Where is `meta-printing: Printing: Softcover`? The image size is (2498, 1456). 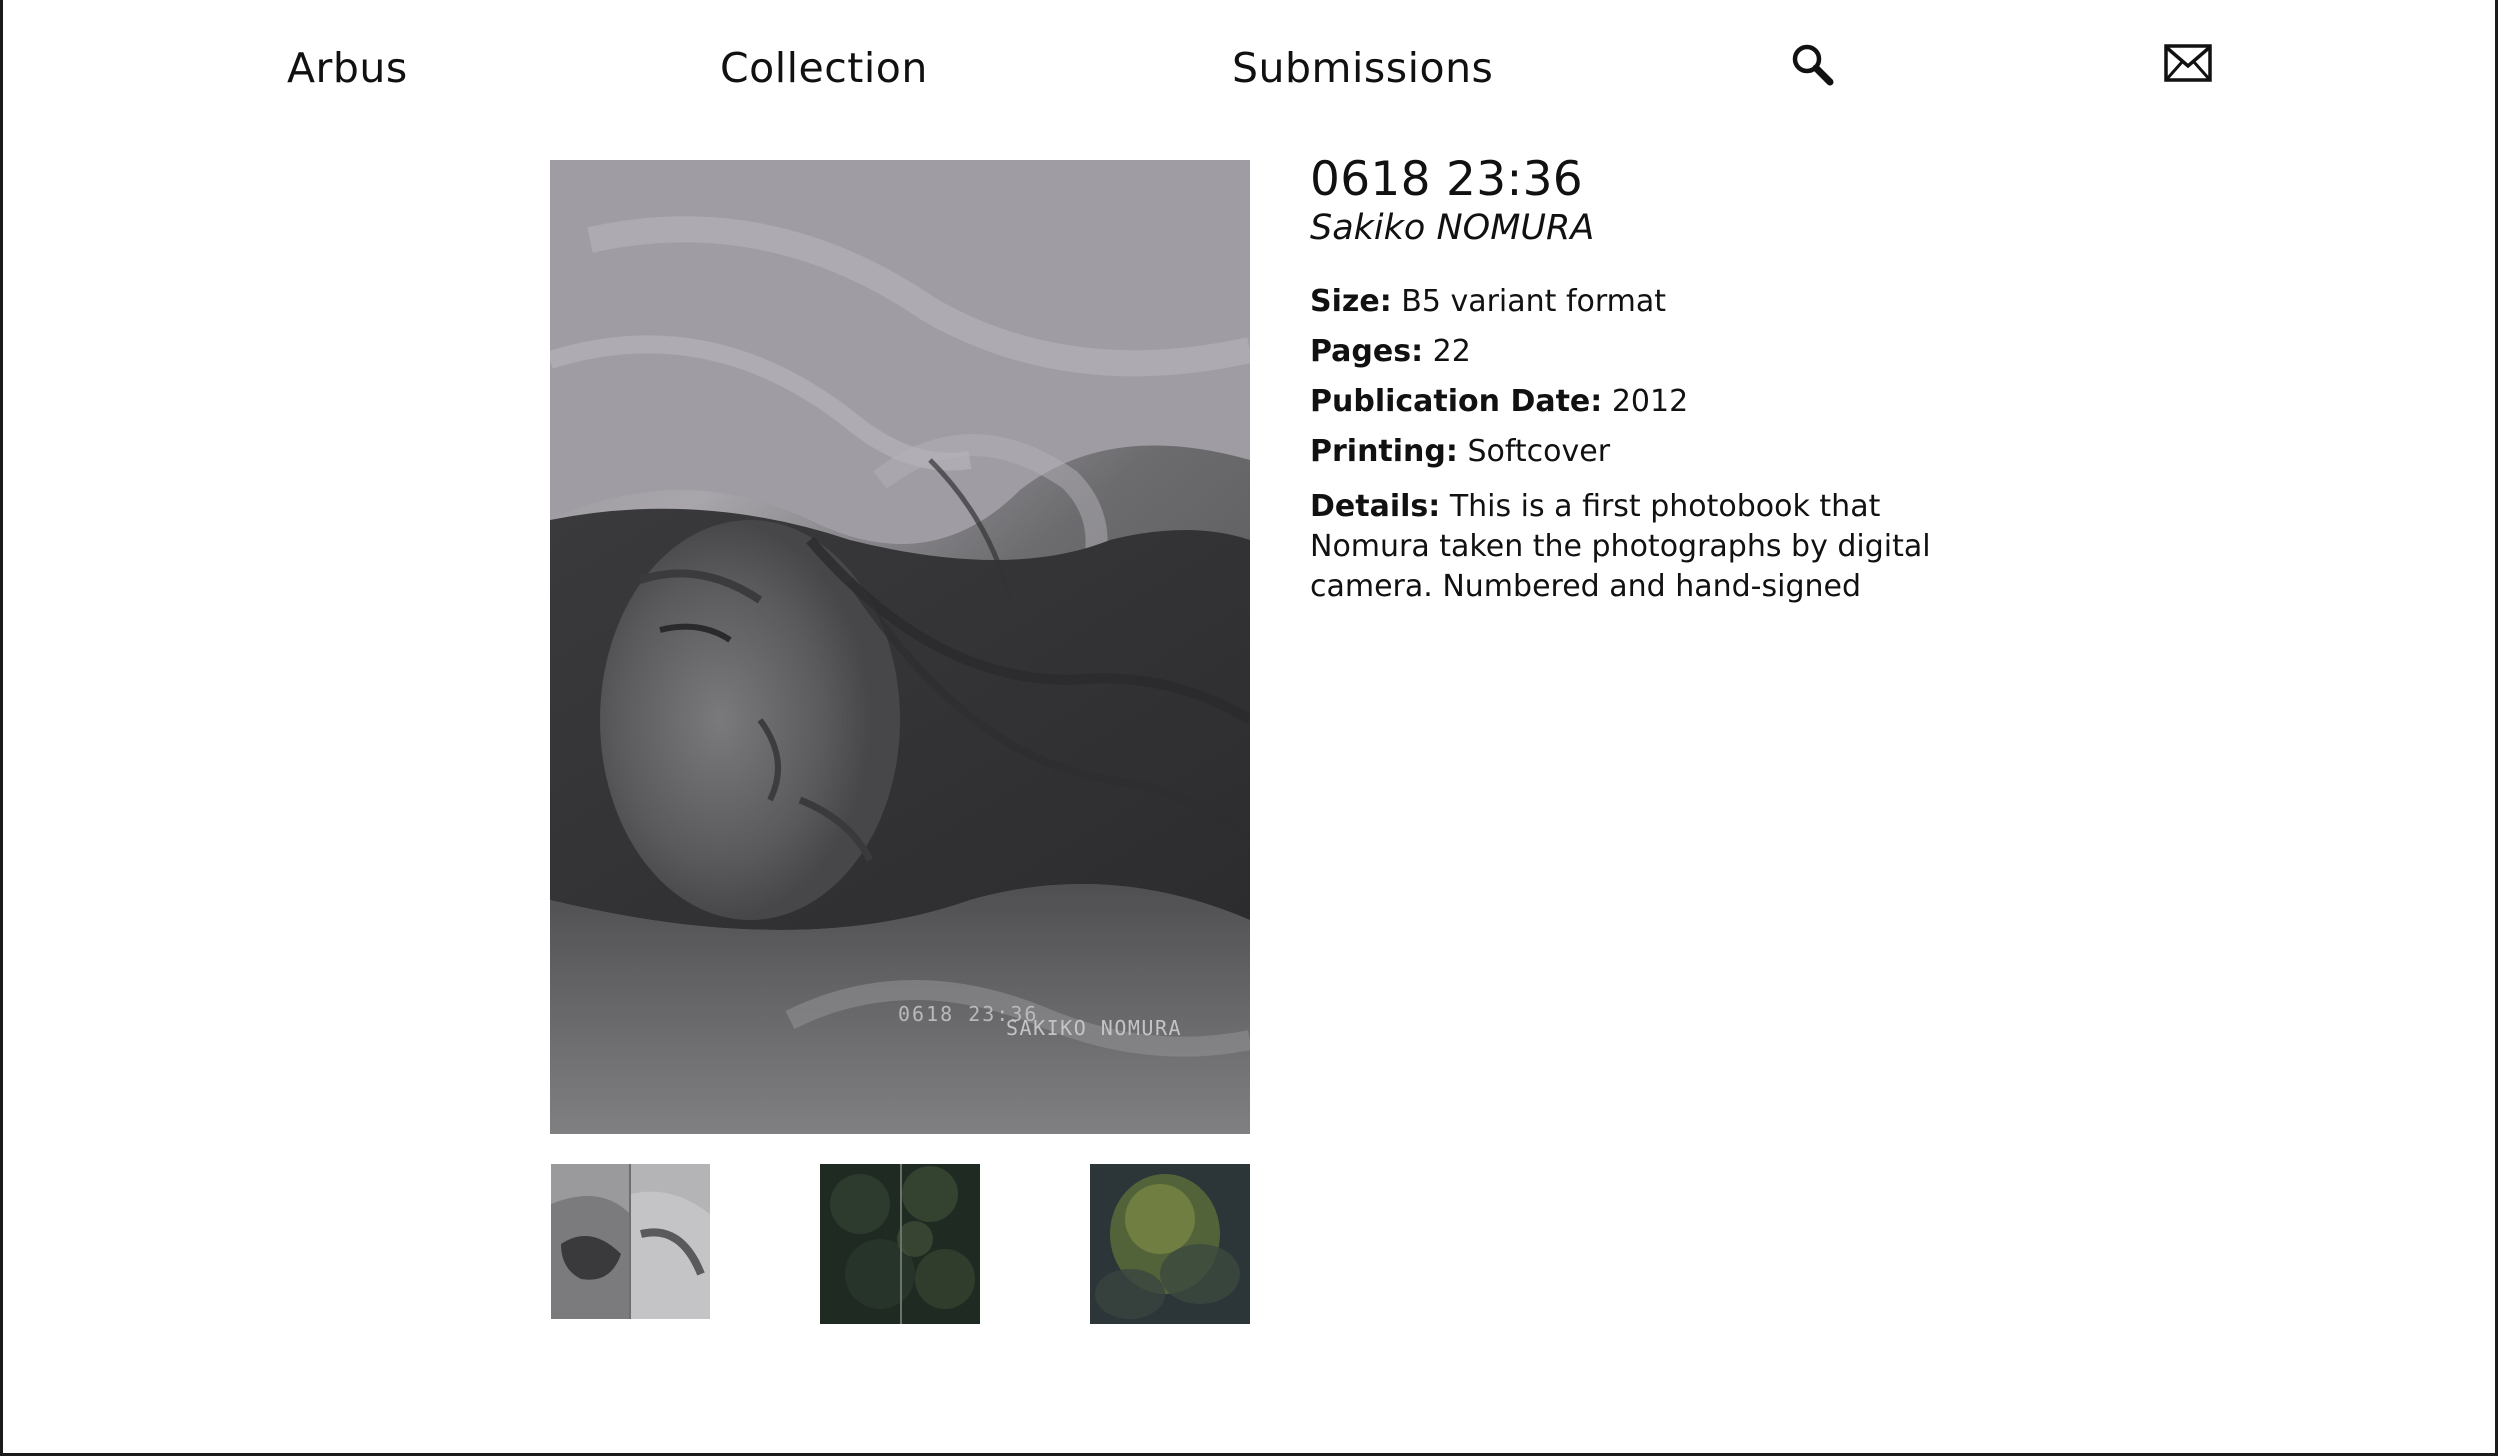
meta-printing: Printing: Softcover is located at coordinates (1460, 452).